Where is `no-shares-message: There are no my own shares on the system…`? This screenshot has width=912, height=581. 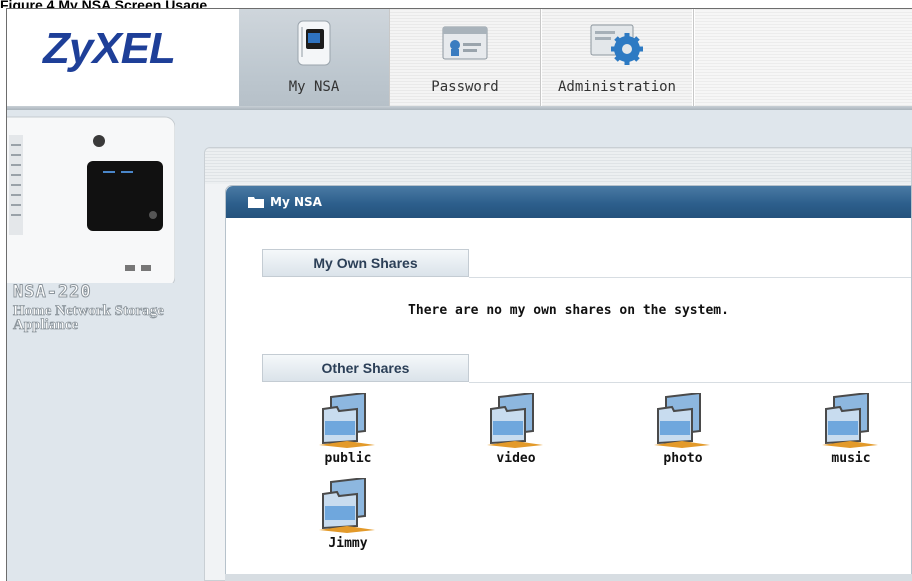 no-shares-message: There are no my own shares on the system… is located at coordinates (568, 310).